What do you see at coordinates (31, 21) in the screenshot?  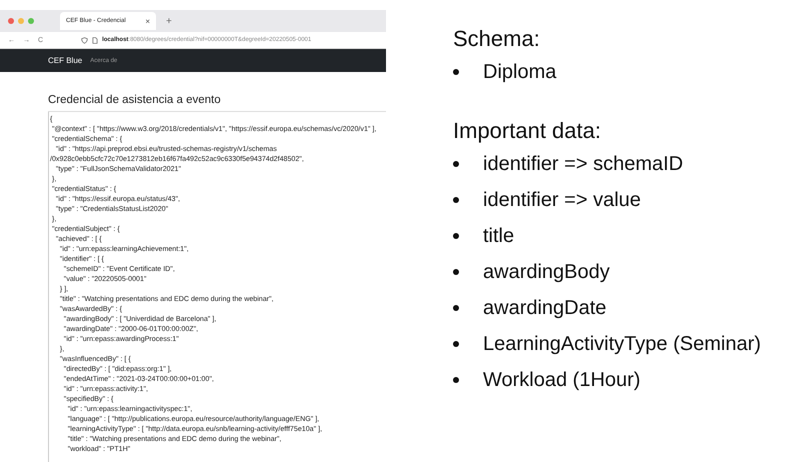 I see `maximize-window-icon` at bounding box center [31, 21].